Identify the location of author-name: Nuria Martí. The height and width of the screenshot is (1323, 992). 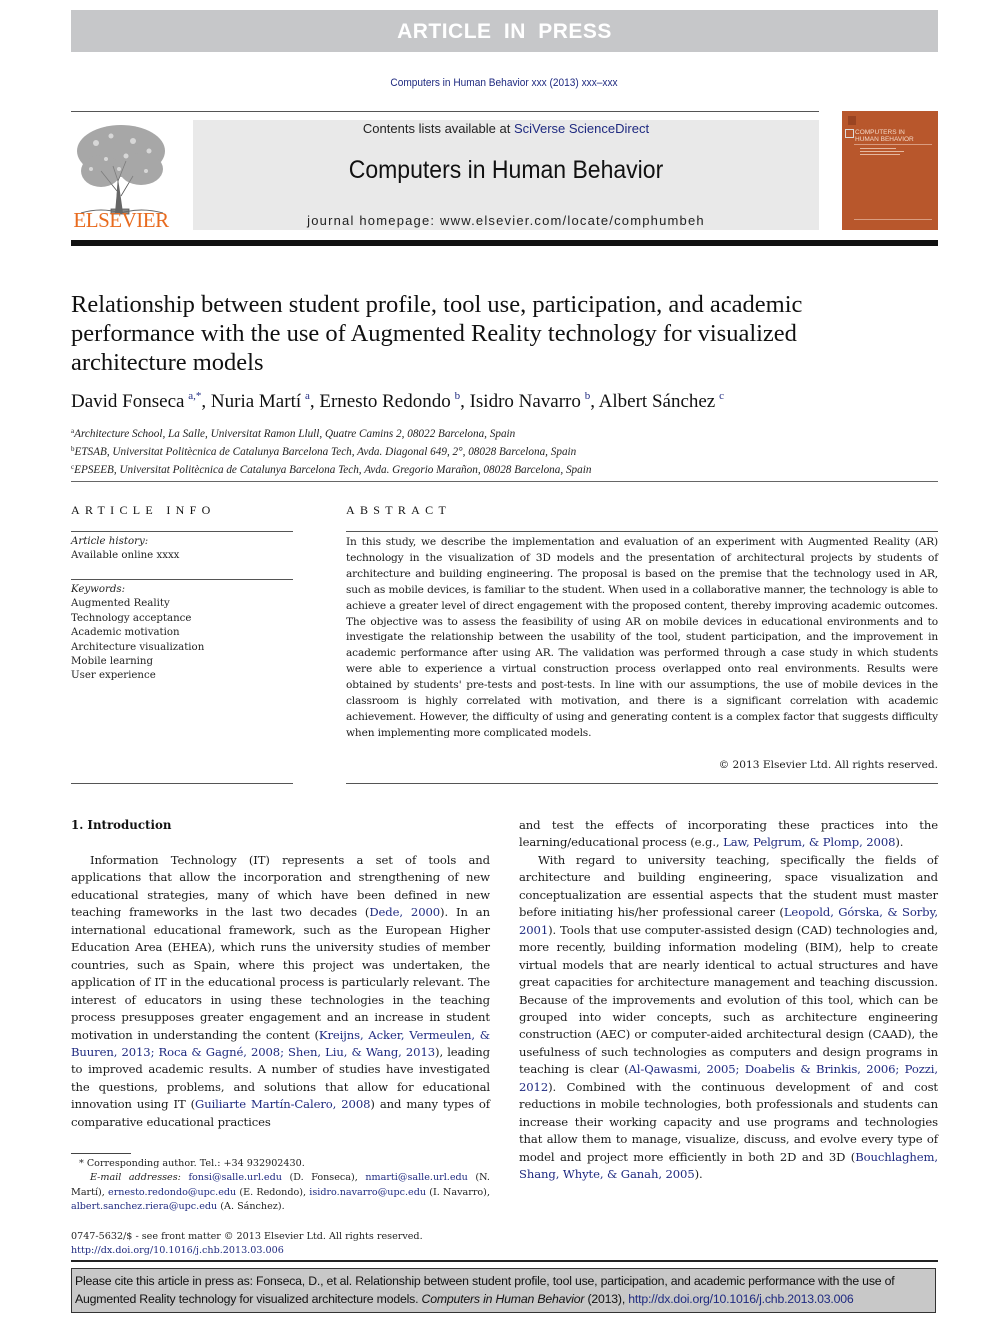
(256, 401).